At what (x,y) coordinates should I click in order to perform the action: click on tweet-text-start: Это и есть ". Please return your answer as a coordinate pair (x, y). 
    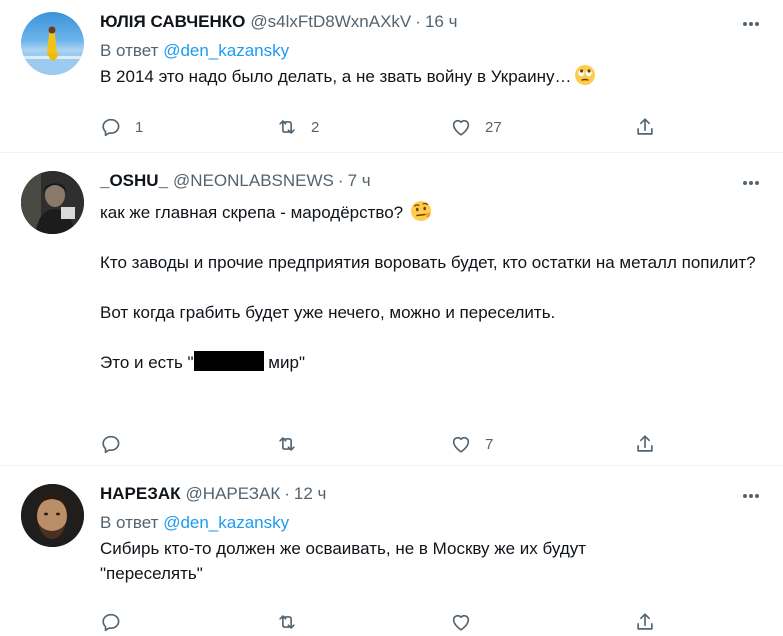
    Looking at the image, I should click on (147, 362).